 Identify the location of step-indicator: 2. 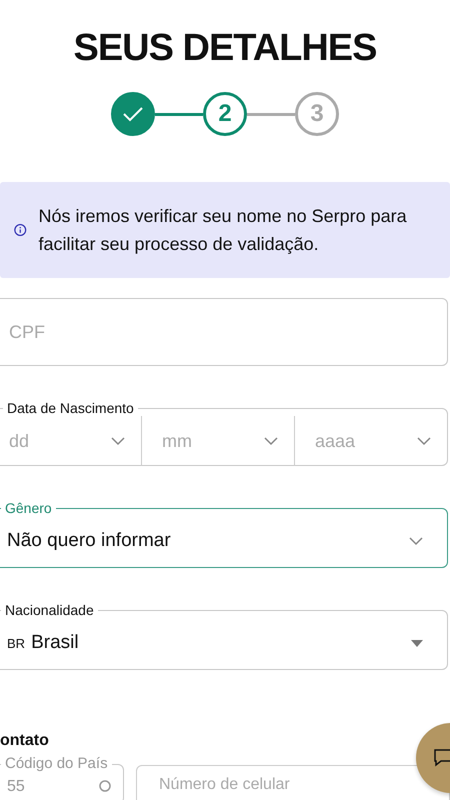
(225, 114).